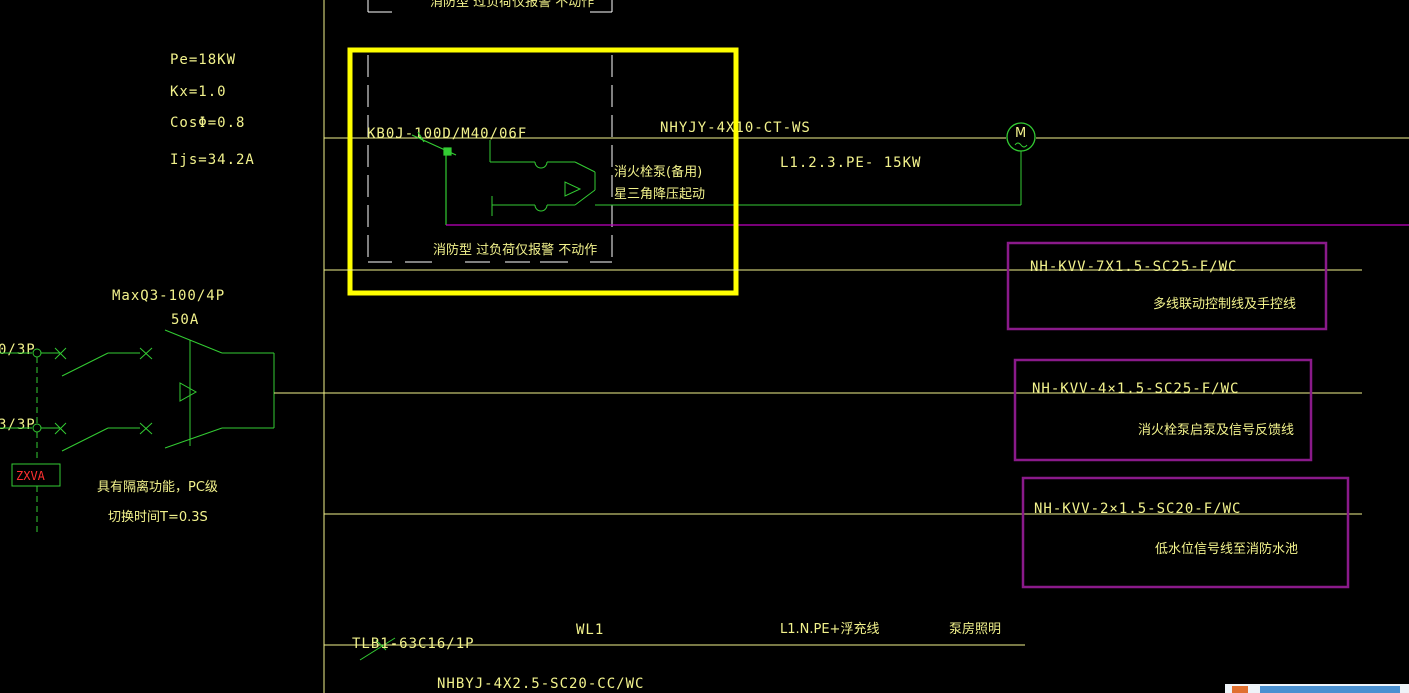 Image resolution: width=1409 pixels, height=693 pixels. Describe the element at coordinates (31, 476) in the screenshot. I see `zxva-label: ZXVA` at that location.